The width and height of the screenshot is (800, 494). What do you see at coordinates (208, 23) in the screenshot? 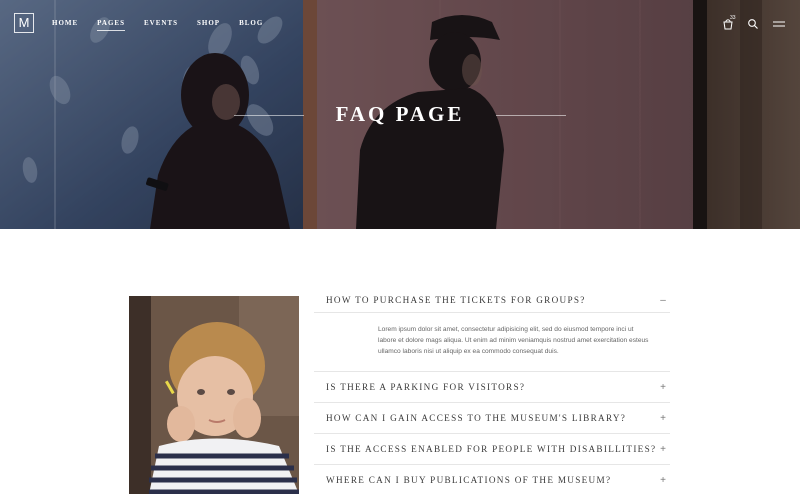
I see `nav-item-shop: SHOP` at bounding box center [208, 23].